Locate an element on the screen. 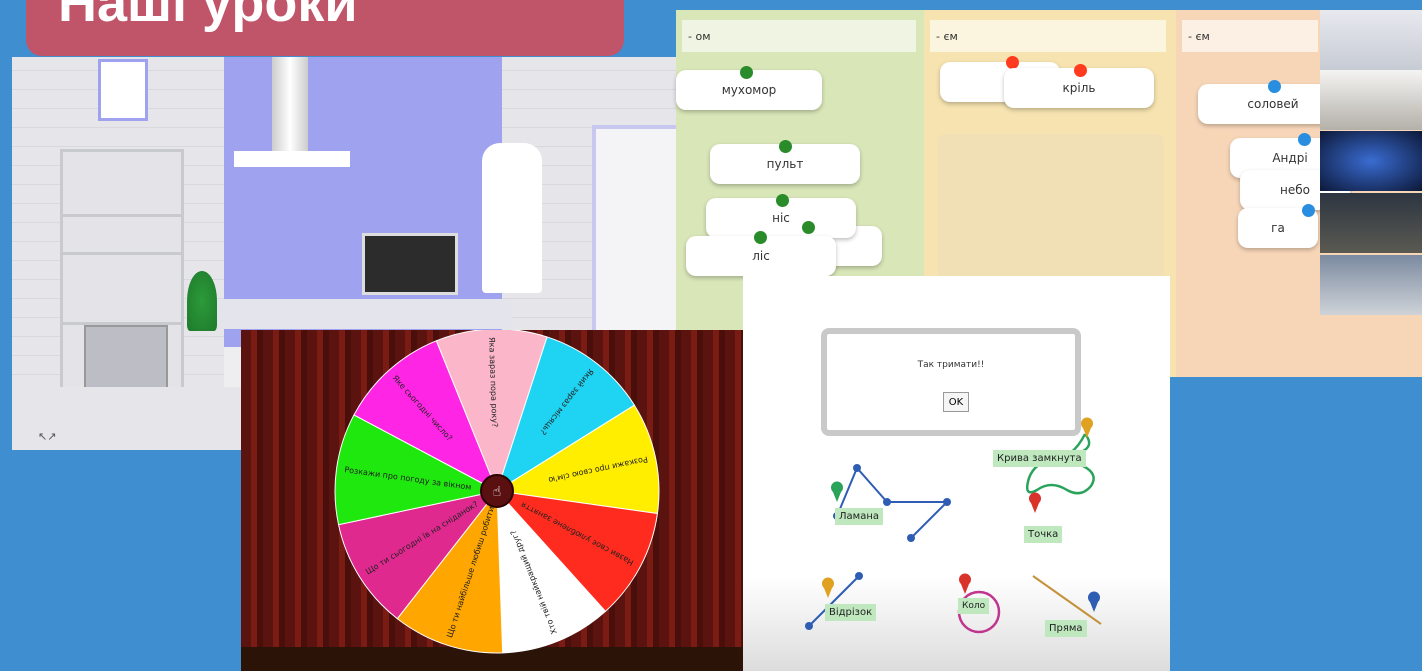 Image resolution: width=1422 pixels, height=671 pixels. shape-label: Точка is located at coordinates (1043, 534).